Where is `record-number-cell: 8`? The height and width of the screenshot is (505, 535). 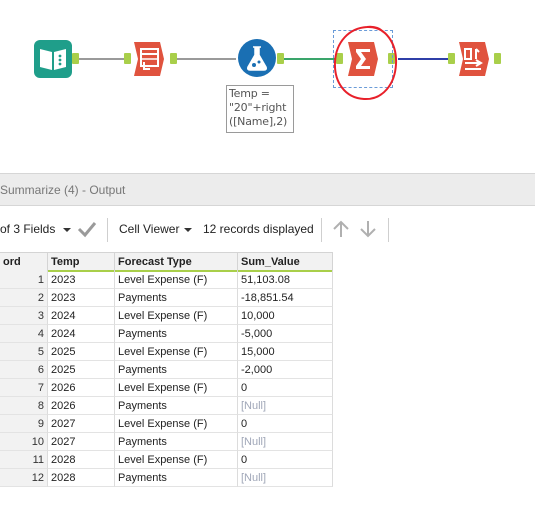 record-number-cell: 8 is located at coordinates (24, 406).